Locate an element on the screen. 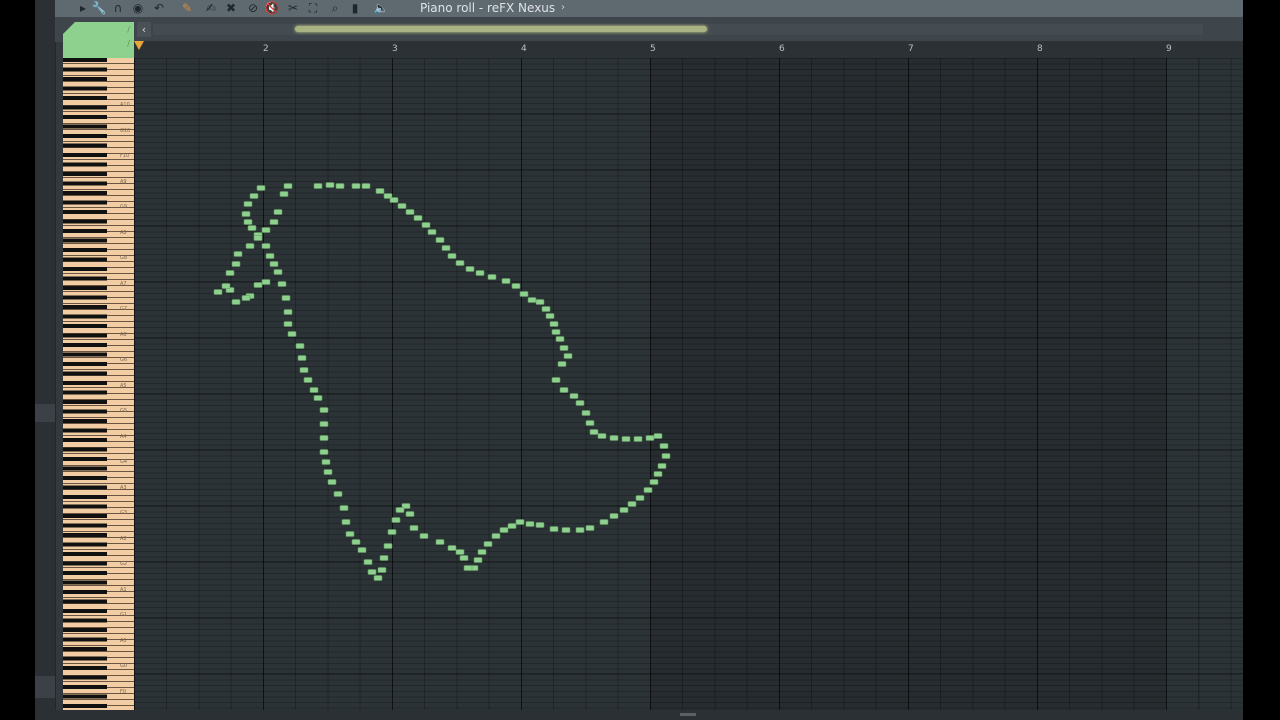 Image resolution: width=1280 pixels, height=720 pixels. pencil-icon: ✎ is located at coordinates (187, 8).